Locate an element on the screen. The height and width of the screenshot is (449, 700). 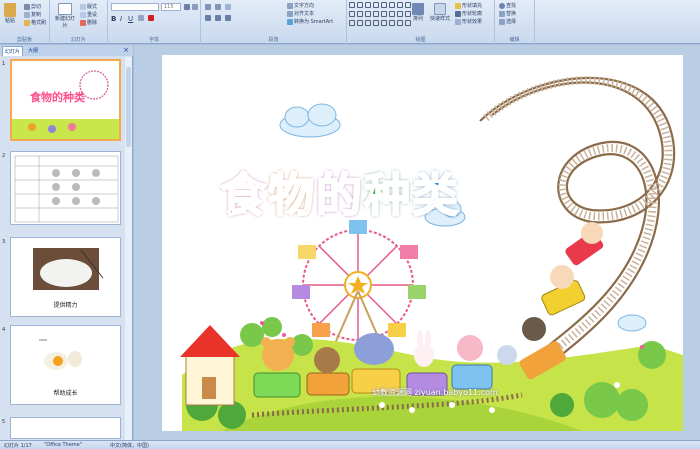
smartart-icon is located at coordinates (290, 21).